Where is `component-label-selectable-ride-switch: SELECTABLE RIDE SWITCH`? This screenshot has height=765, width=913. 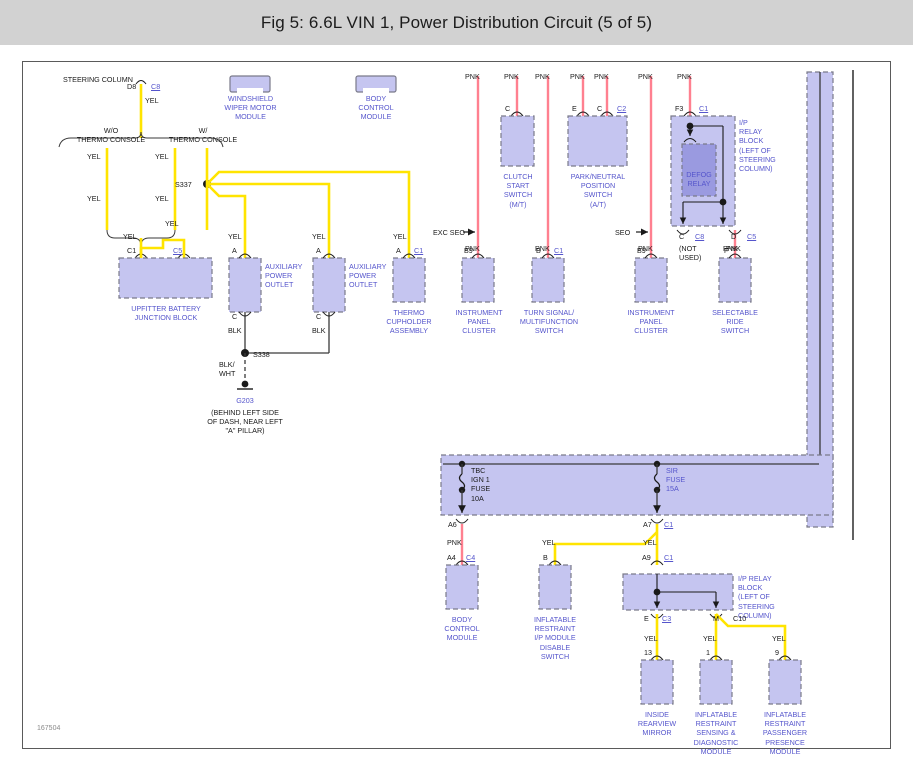 component-label-selectable-ride-switch: SELECTABLE RIDE SWITCH is located at coordinates (735, 322).